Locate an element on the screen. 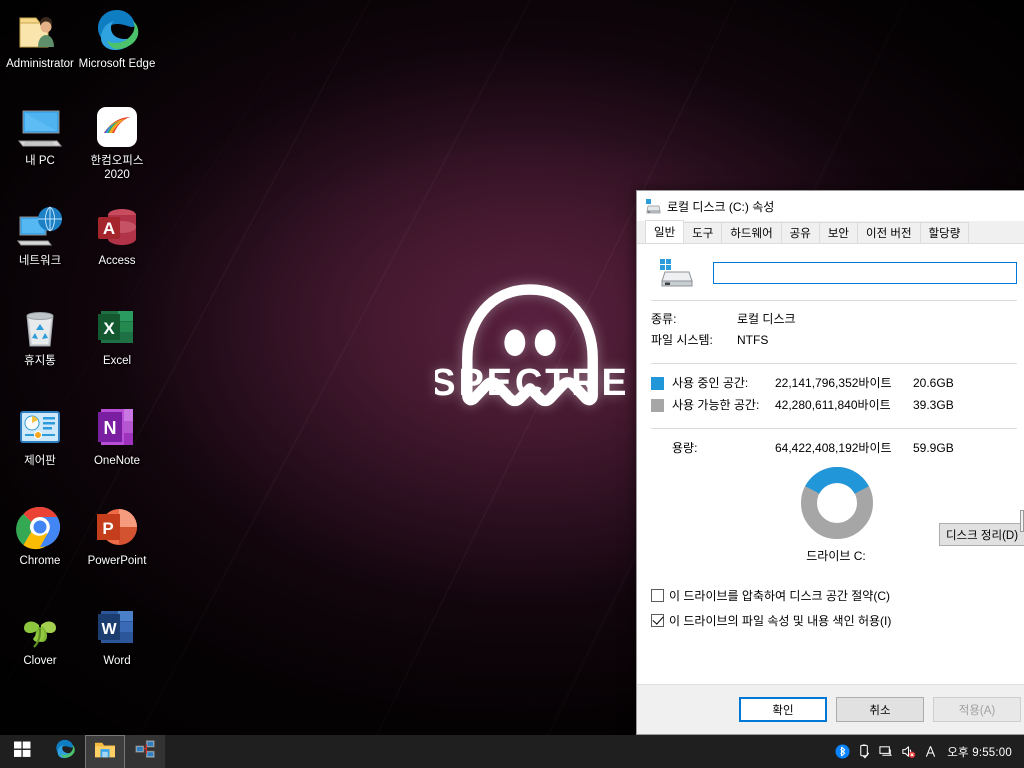  tab-general: 일반 is located at coordinates (665, 231).